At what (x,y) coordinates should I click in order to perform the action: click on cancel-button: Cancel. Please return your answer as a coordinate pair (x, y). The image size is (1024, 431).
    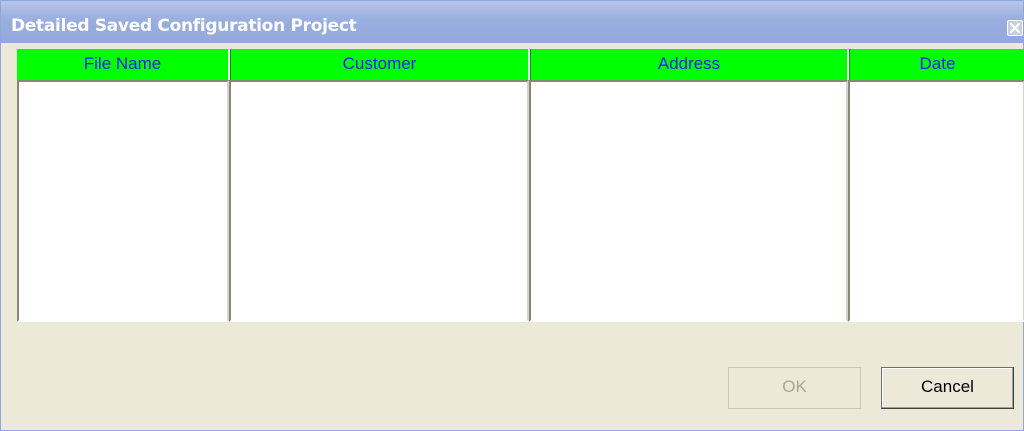
    Looking at the image, I should click on (947, 388).